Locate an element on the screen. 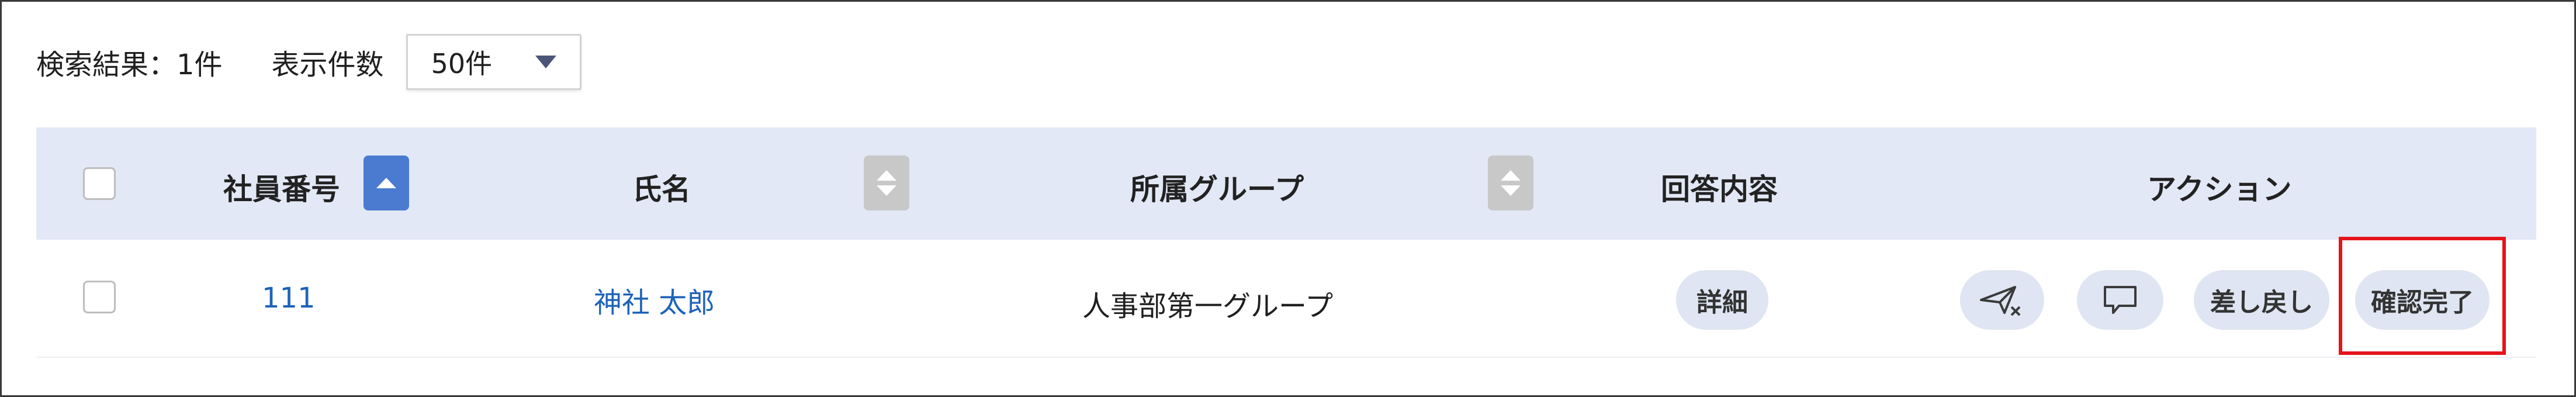 Image resolution: width=2576 pixels, height=397 pixels. employee-name-link: 神社 太郎 is located at coordinates (654, 299).